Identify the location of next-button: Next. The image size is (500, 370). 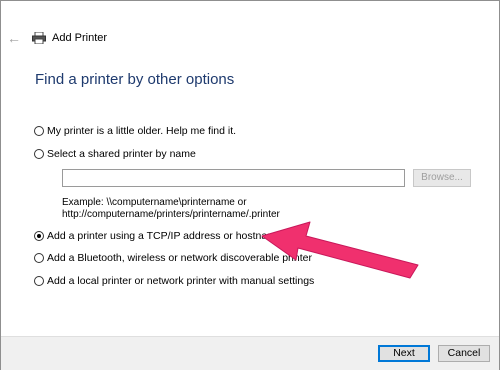
(404, 353).